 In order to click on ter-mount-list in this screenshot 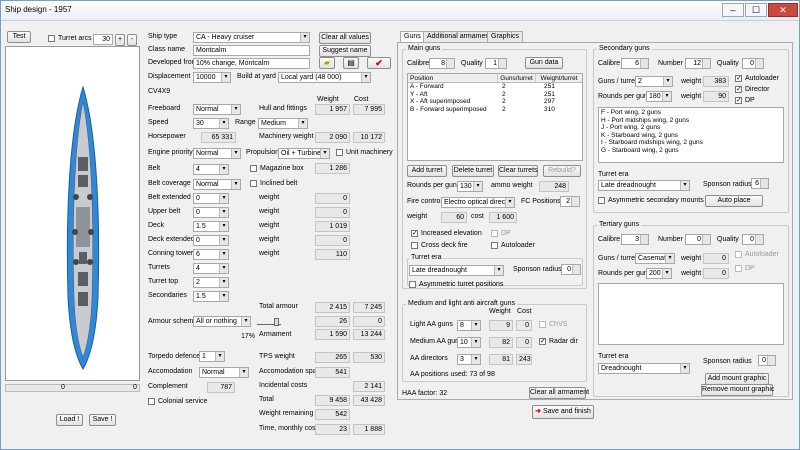, I will do `click(691, 314)`.